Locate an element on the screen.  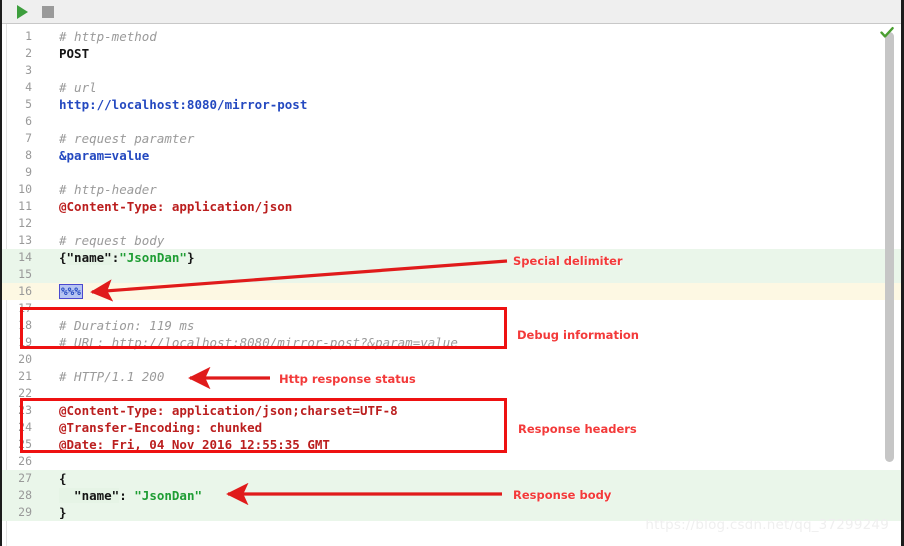
line-content: } is located at coordinates (63, 512).